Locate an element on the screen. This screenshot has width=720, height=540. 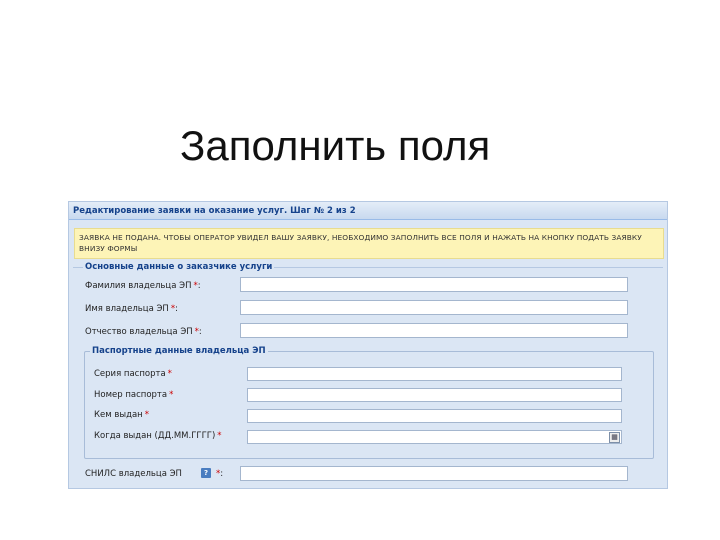
passport-number-label: Номер паспорта * is located at coordinates (134, 395).